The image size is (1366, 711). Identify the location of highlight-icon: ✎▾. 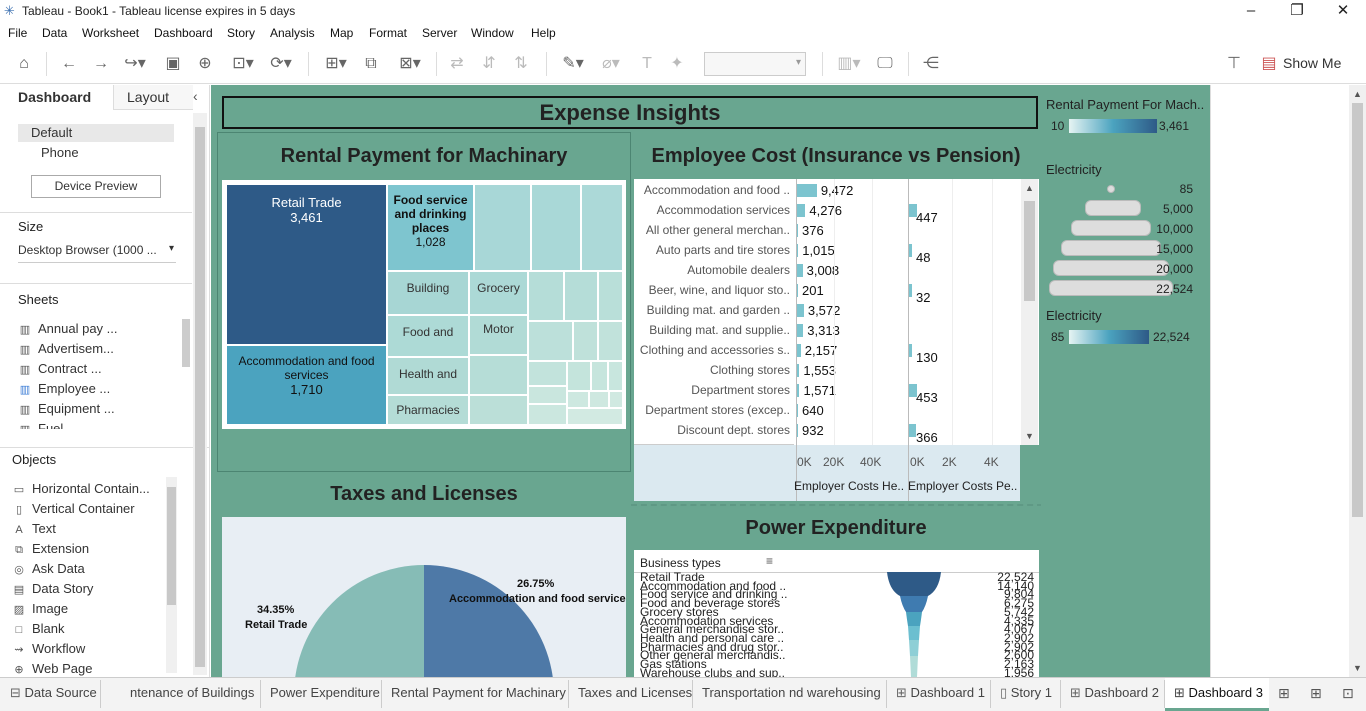
(573, 64).